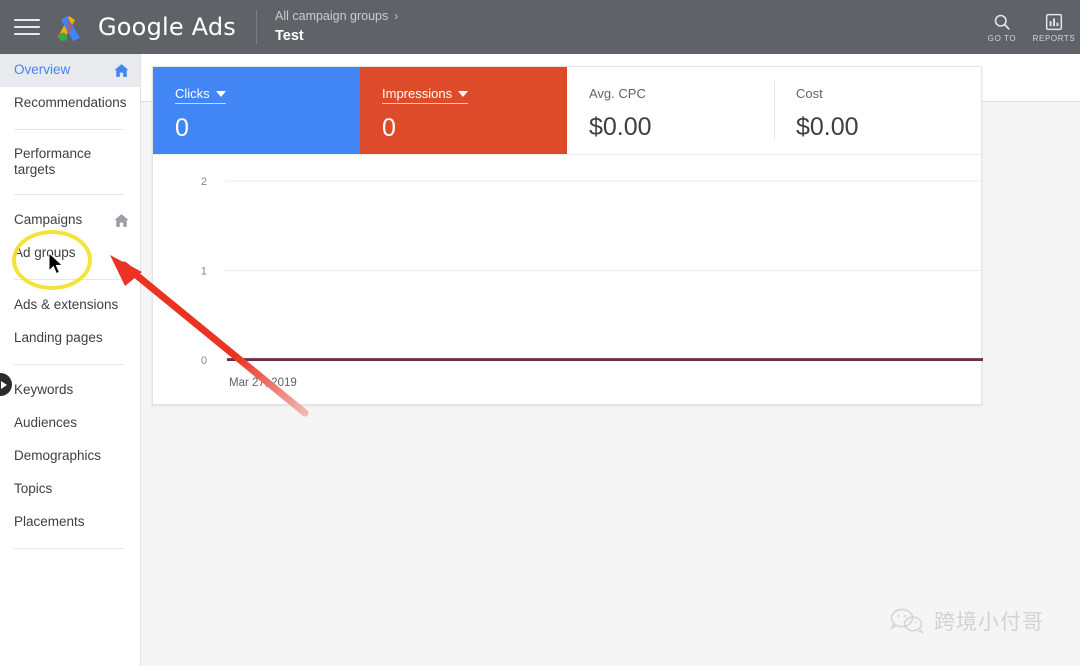 The width and height of the screenshot is (1080, 666). I want to click on breadcrumb-account: Test, so click(336, 36).